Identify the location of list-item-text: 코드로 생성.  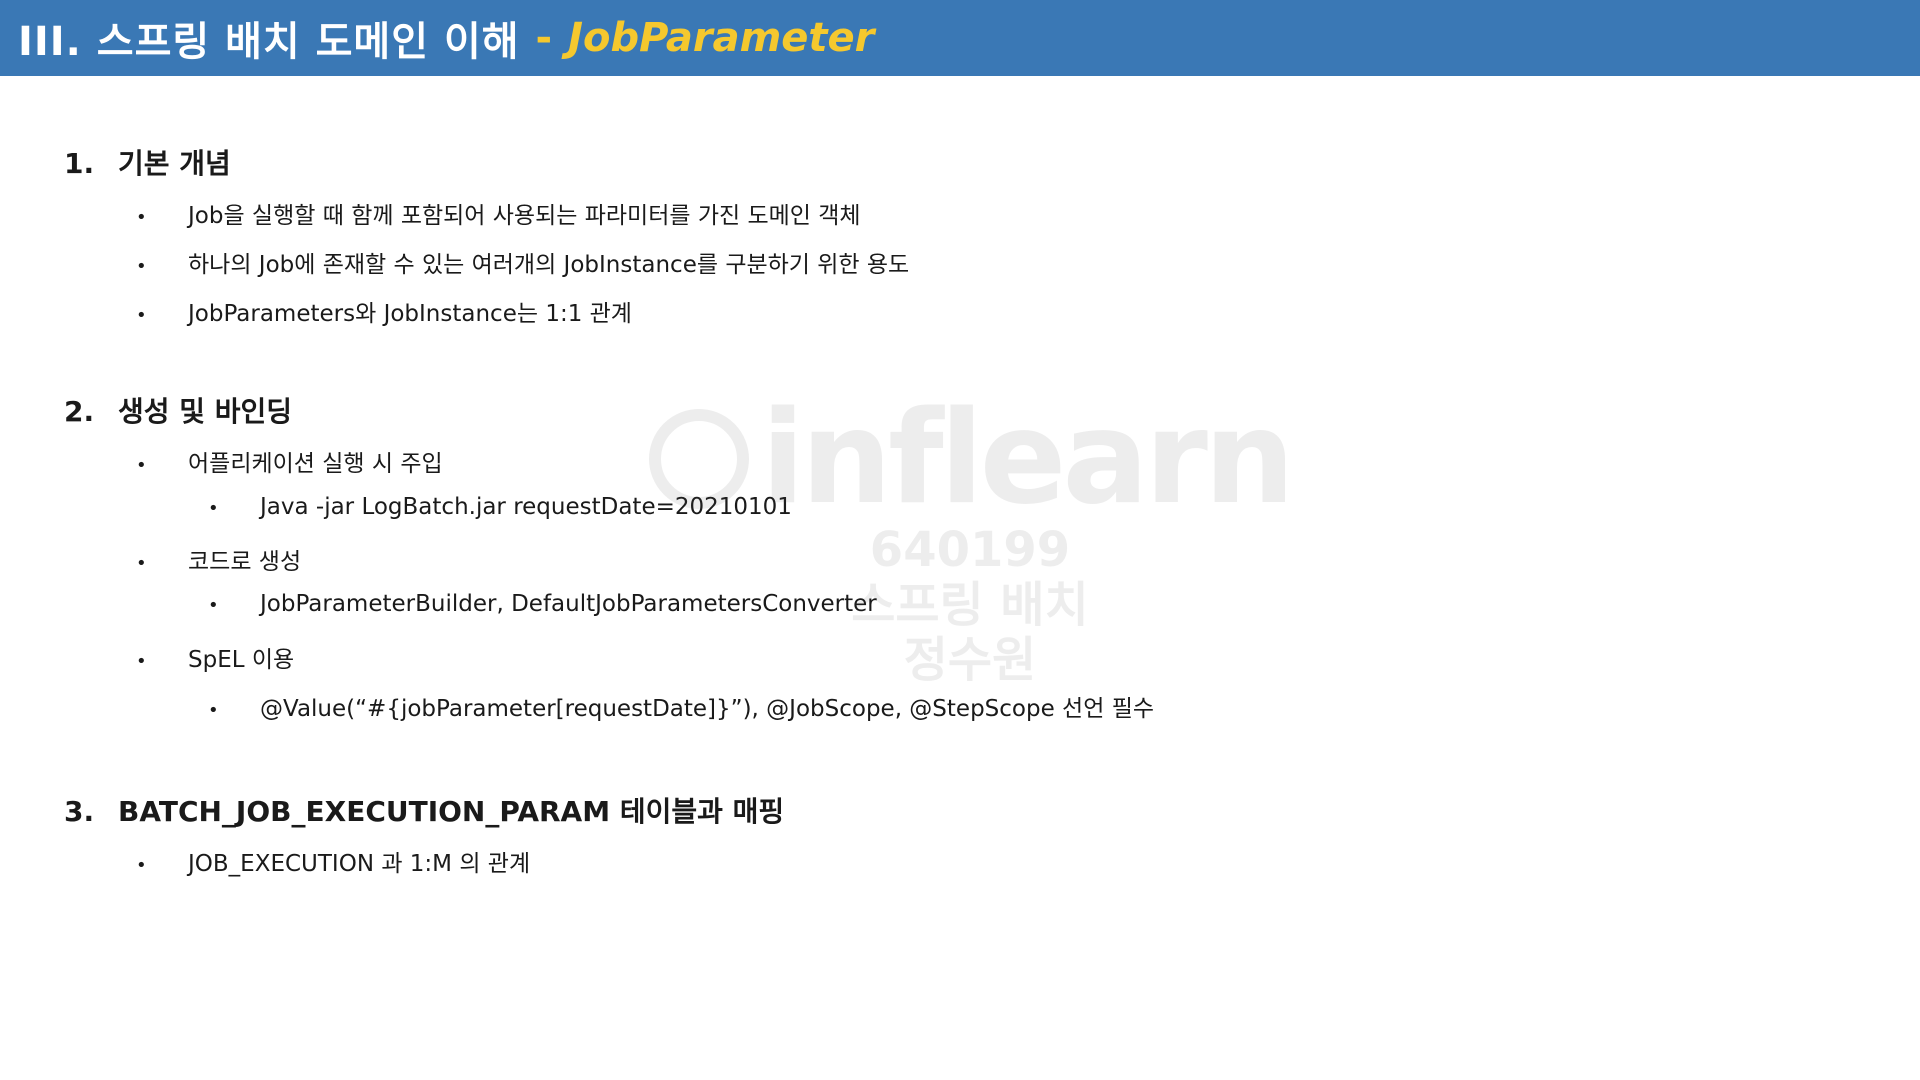
(245, 562).